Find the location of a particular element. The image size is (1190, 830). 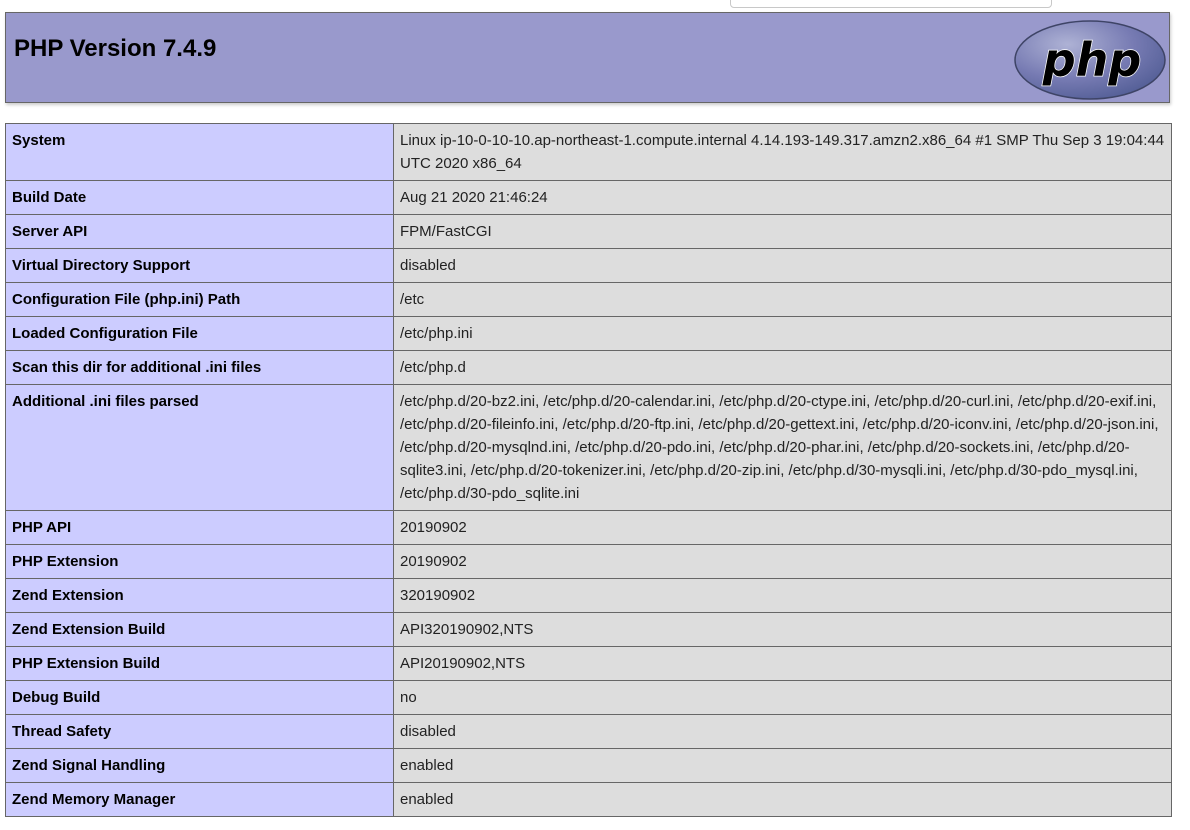

row-key: Zend Extension Build is located at coordinates (199, 629).